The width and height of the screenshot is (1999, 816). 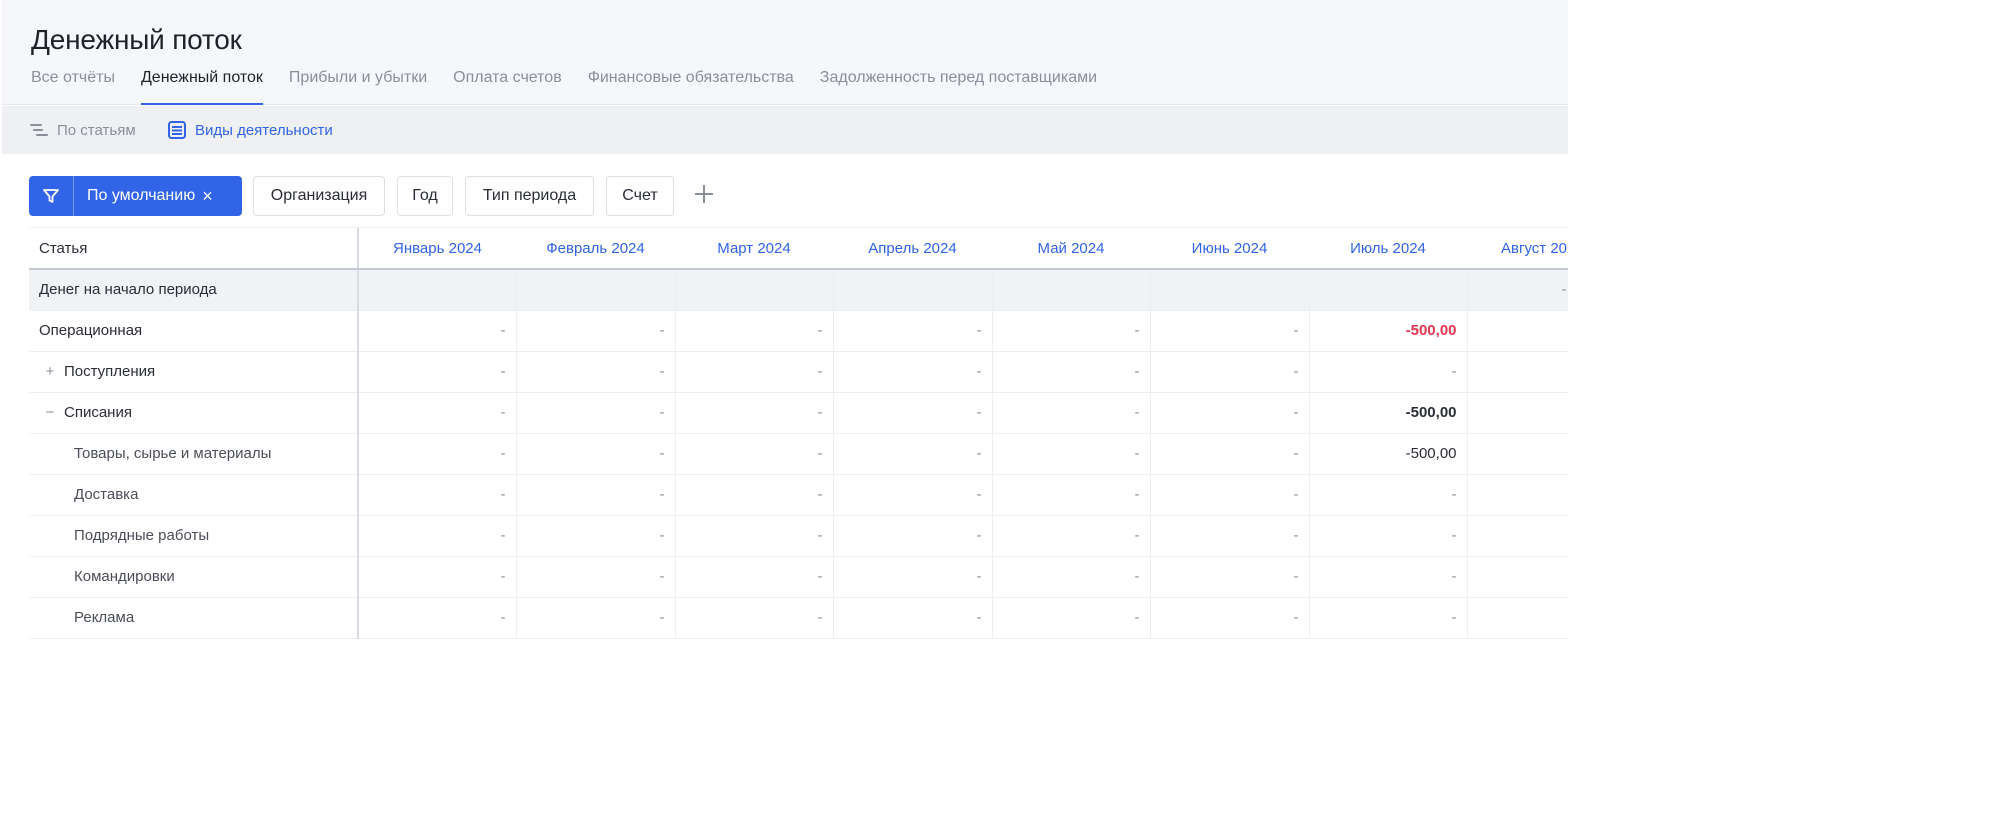 What do you see at coordinates (595, 249) in the screenshot?
I see `column-header-month: Февраль 2024` at bounding box center [595, 249].